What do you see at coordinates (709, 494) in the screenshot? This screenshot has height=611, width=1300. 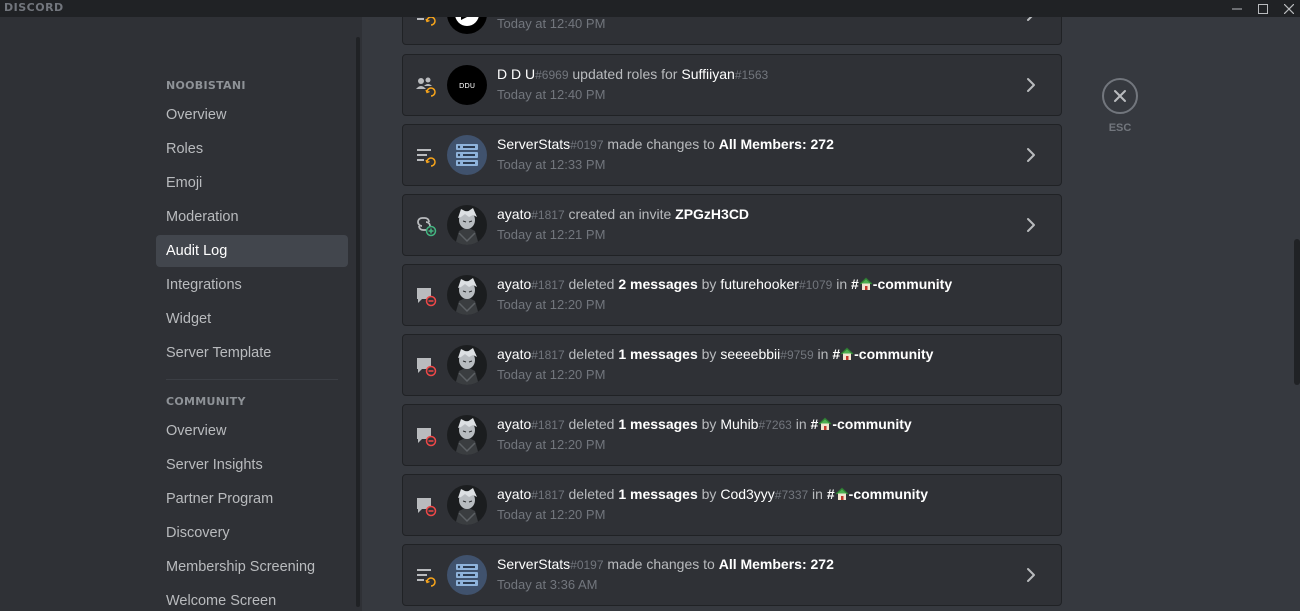 I see `entry-by: by` at bounding box center [709, 494].